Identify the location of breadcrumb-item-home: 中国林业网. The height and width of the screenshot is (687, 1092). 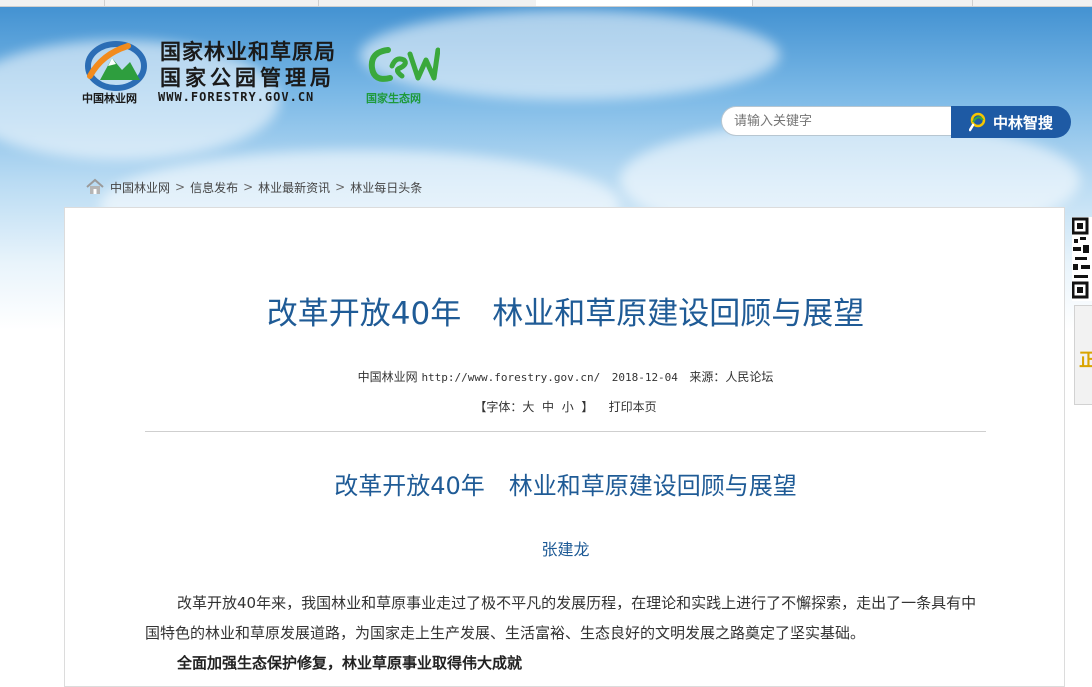
(140, 187).